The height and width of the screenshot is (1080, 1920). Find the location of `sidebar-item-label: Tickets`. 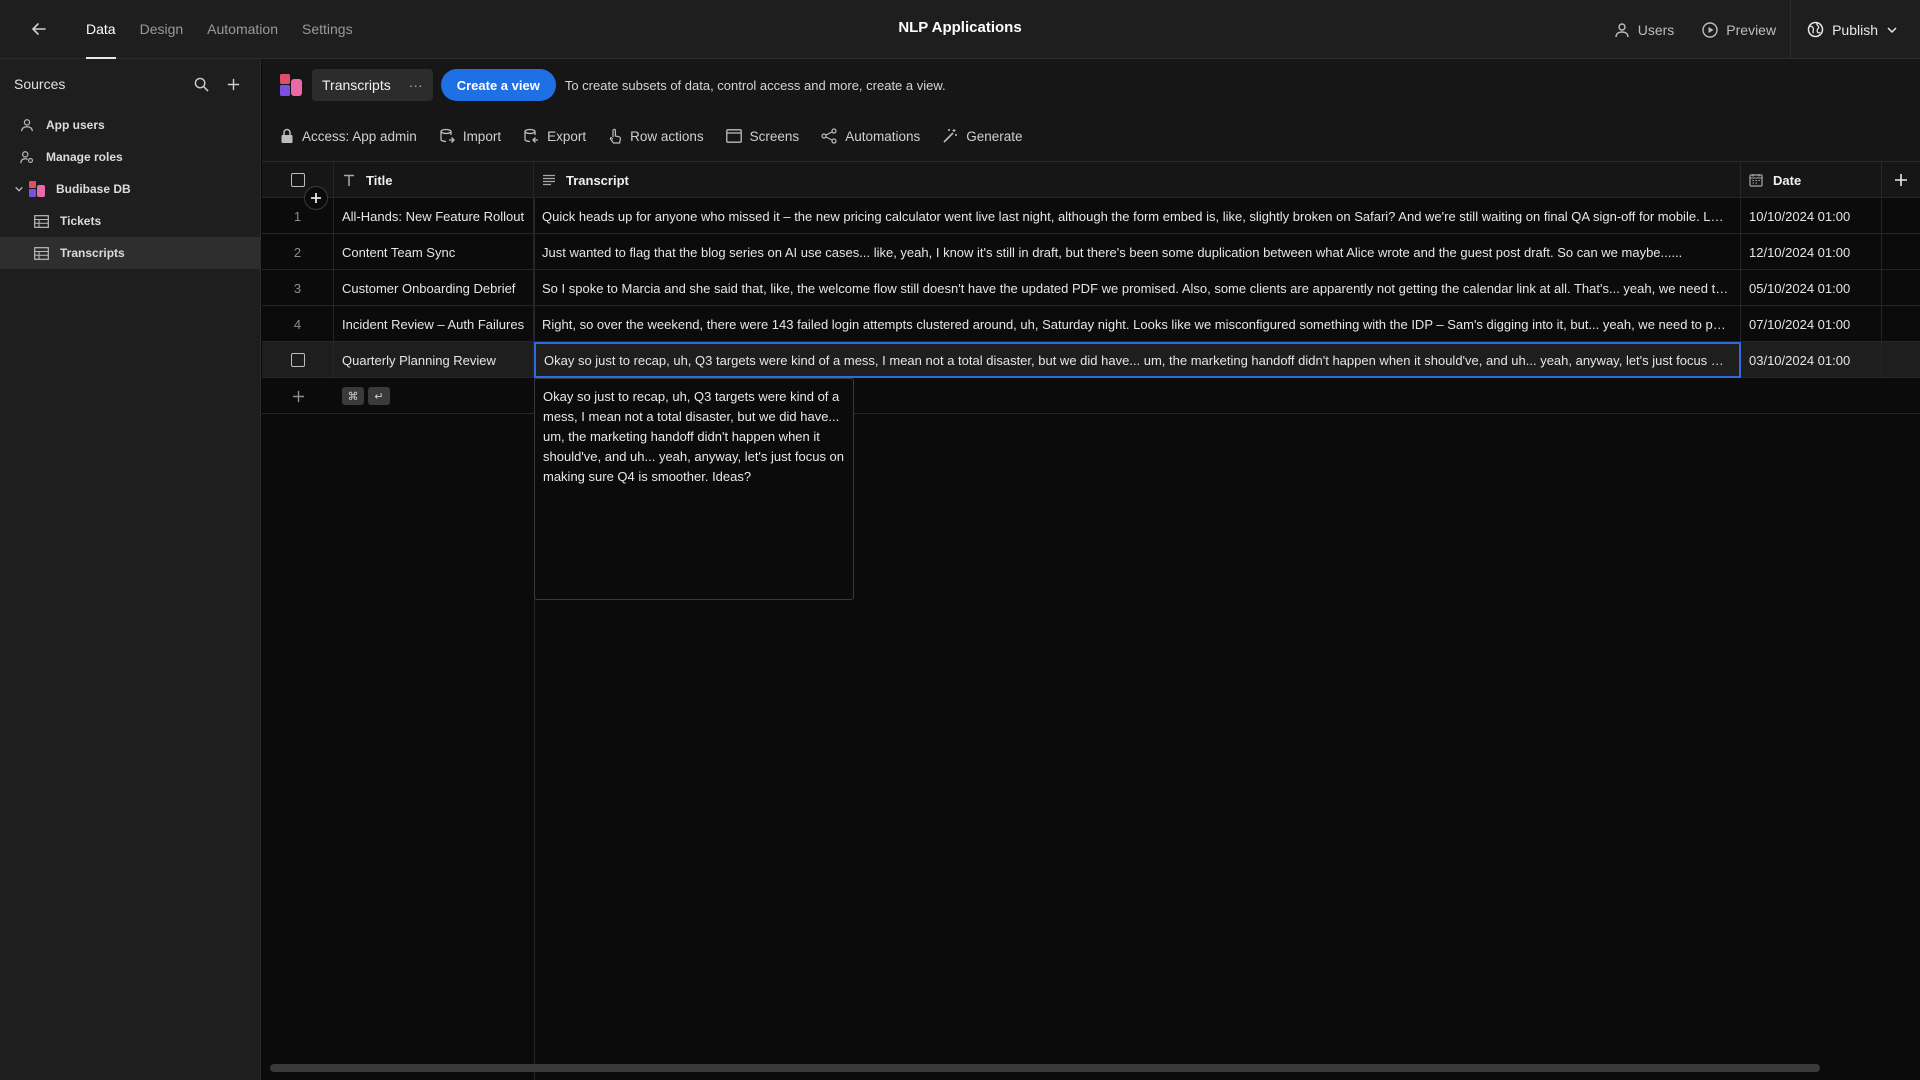

sidebar-item-label: Tickets is located at coordinates (81, 221).